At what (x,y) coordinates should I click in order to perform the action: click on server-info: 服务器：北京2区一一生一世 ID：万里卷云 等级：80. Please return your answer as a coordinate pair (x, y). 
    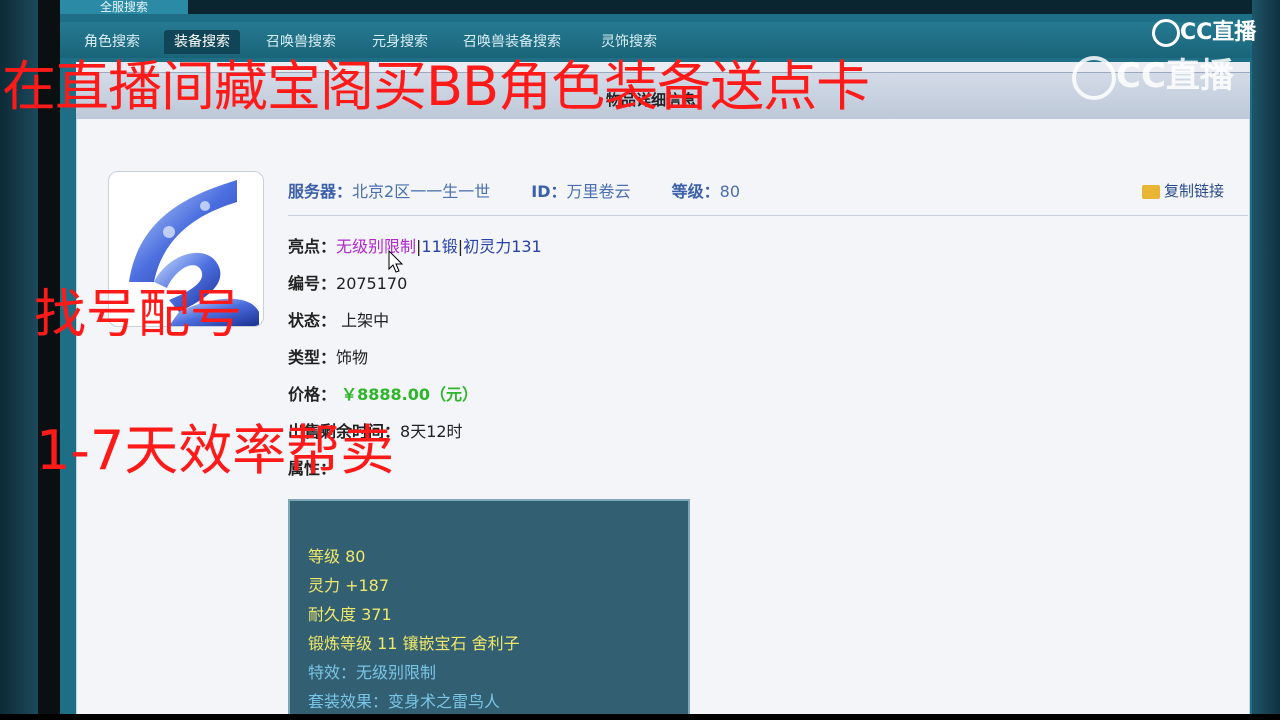
    Looking at the image, I should click on (514, 190).